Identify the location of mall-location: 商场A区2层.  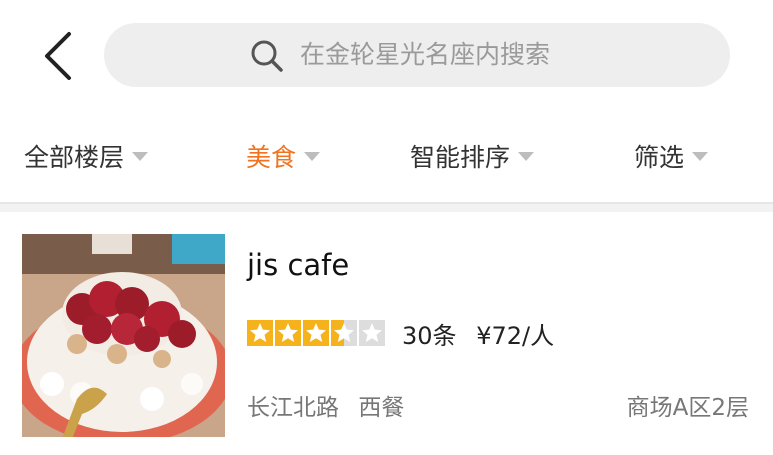
(687, 408).